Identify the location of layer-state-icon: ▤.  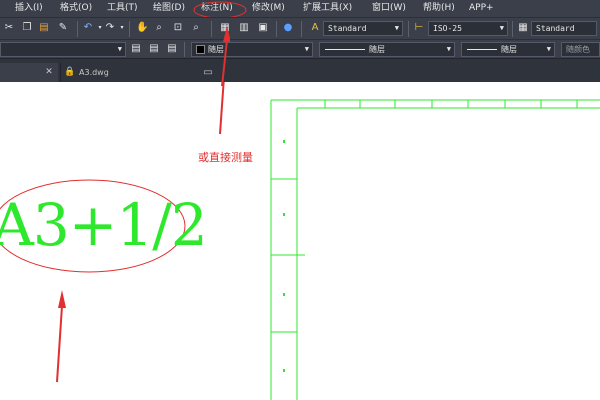
(136, 49).